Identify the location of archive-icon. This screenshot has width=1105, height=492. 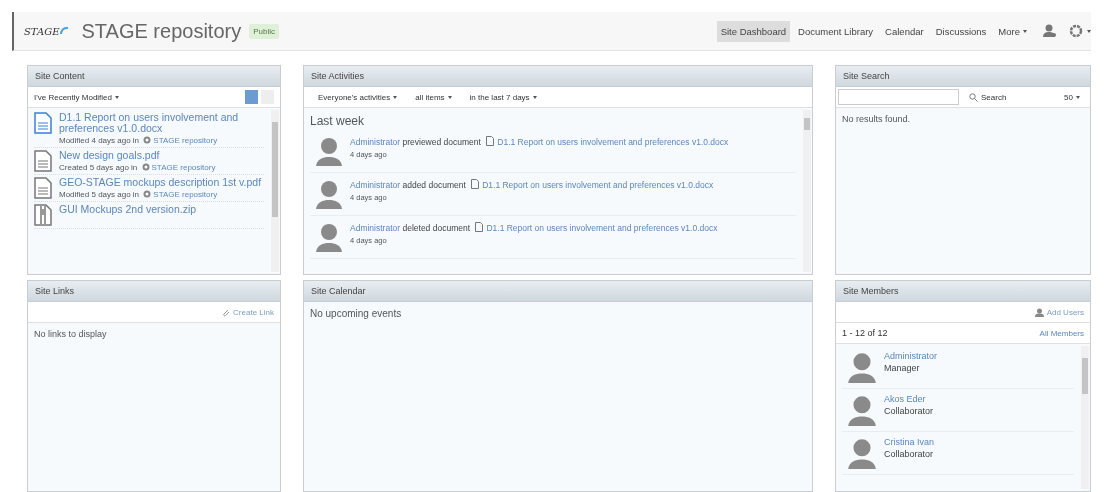
(43, 215).